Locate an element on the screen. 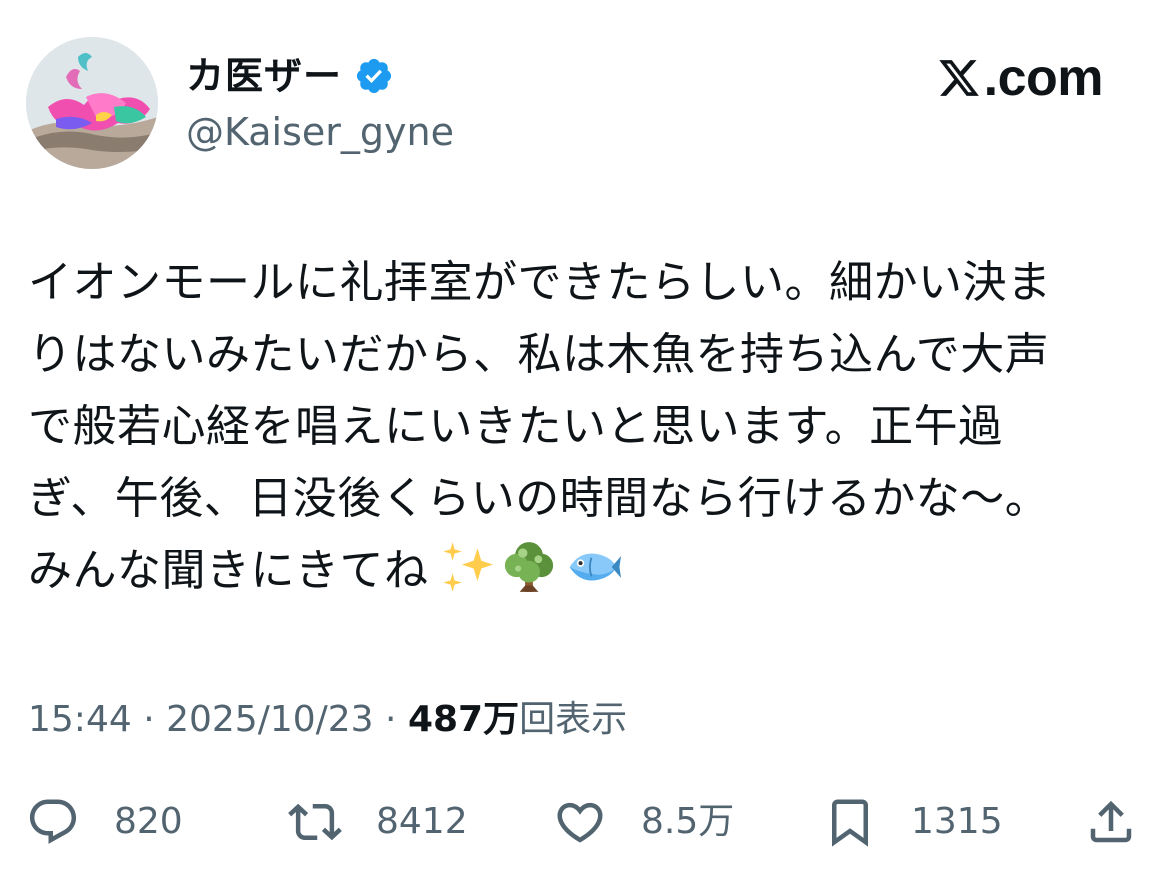  user-handle: @Kaiser_gyne is located at coordinates (320, 132).